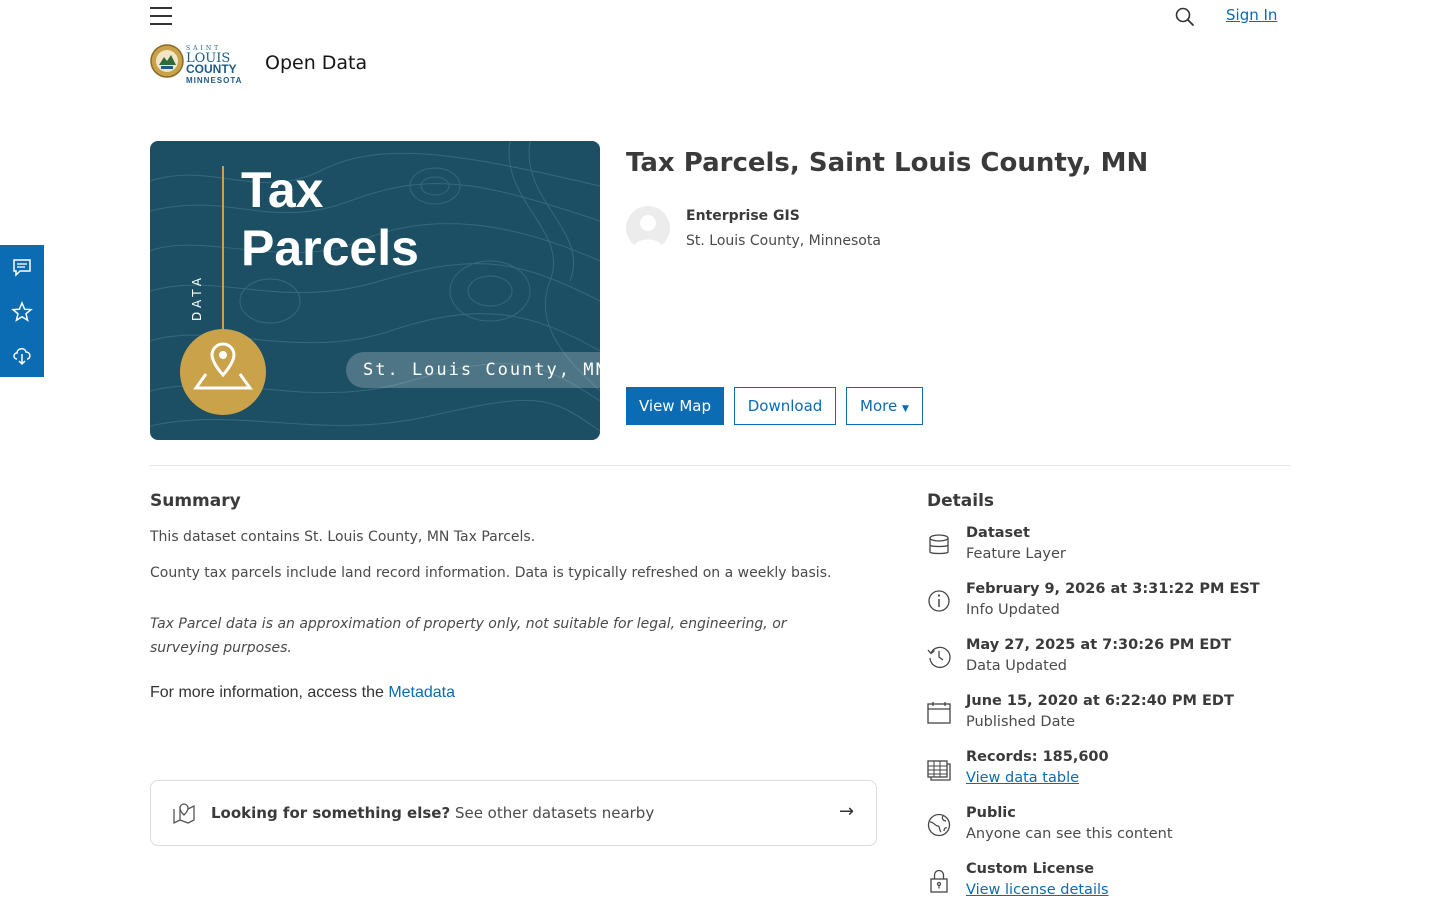 The width and height of the screenshot is (1440, 900). What do you see at coordinates (991, 813) in the screenshot?
I see `detail-title: Public` at bounding box center [991, 813].